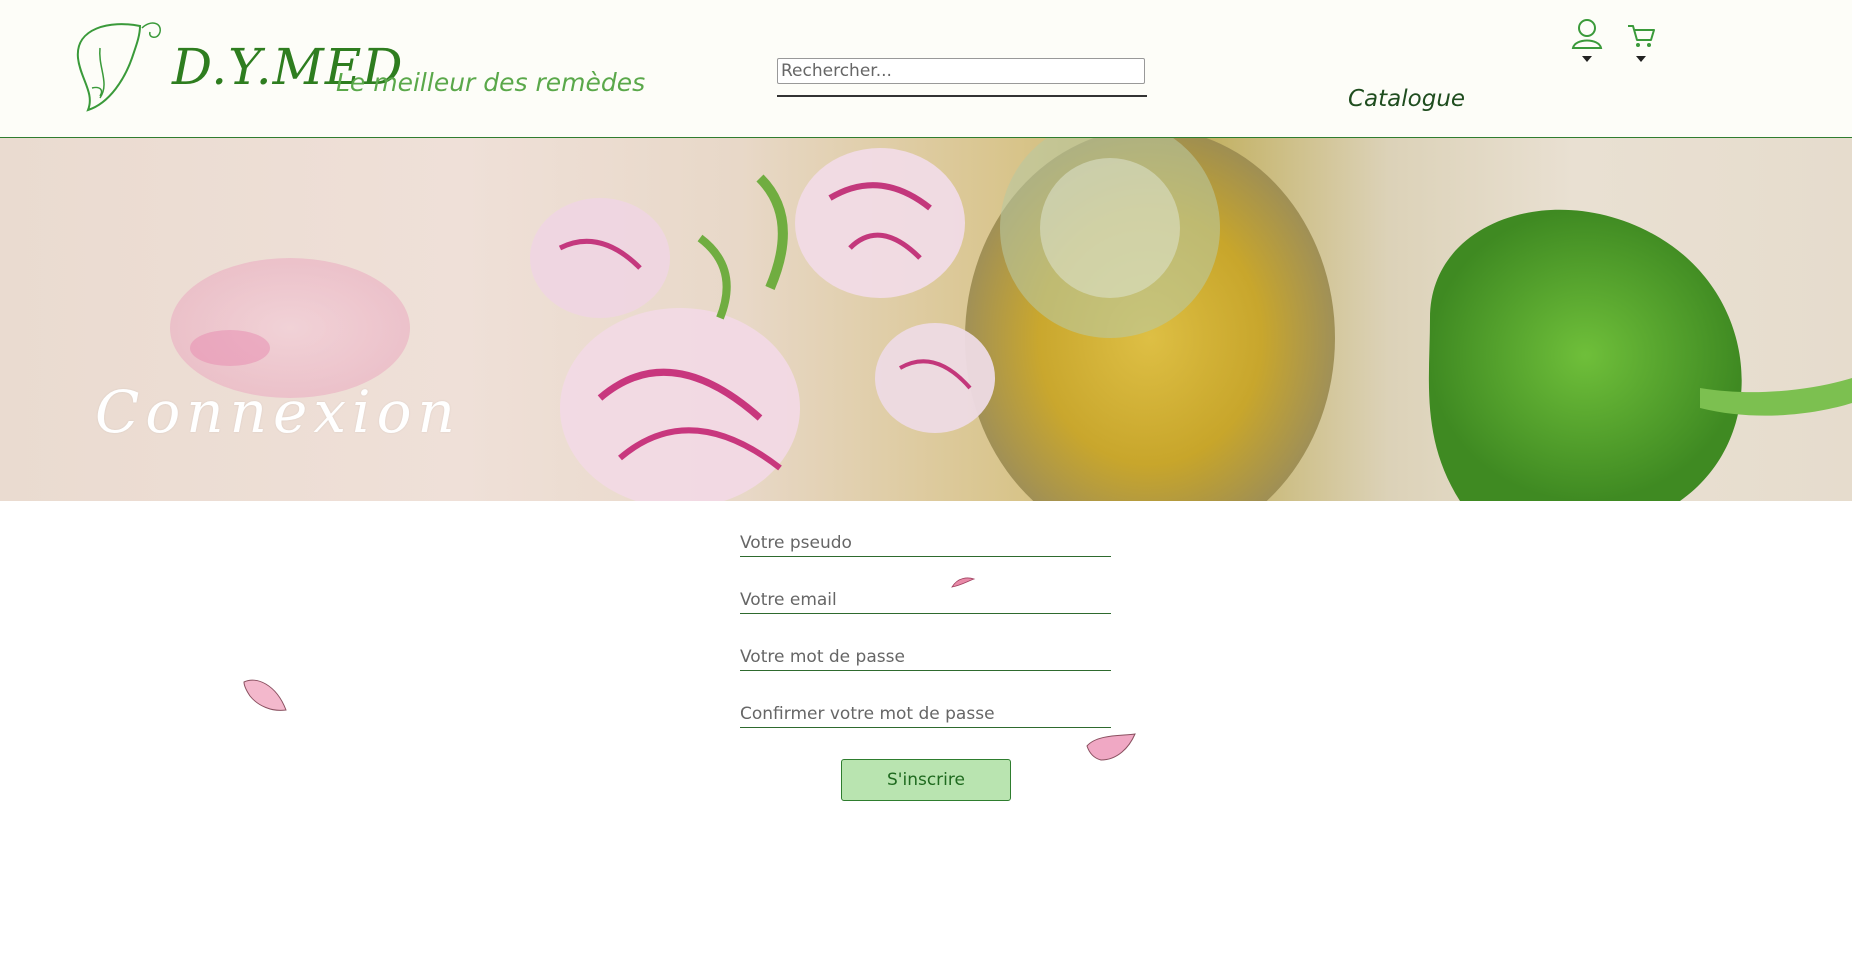  Describe the element at coordinates (925, 657) in the screenshot. I see `password-field` at that location.